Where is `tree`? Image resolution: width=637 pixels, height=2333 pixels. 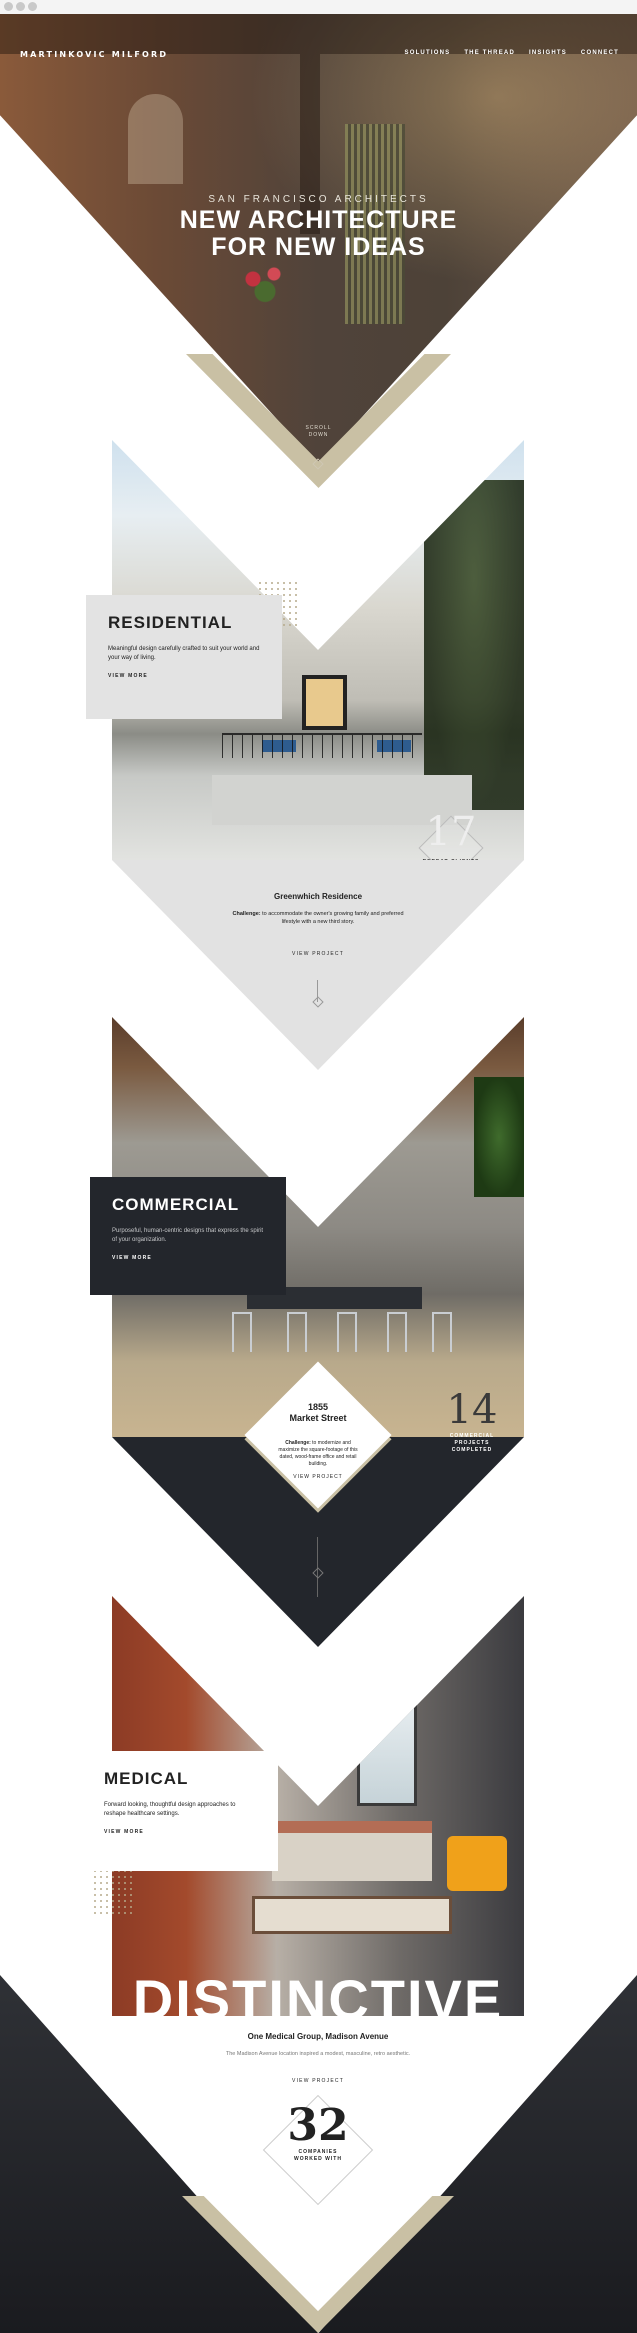 tree is located at coordinates (474, 645).